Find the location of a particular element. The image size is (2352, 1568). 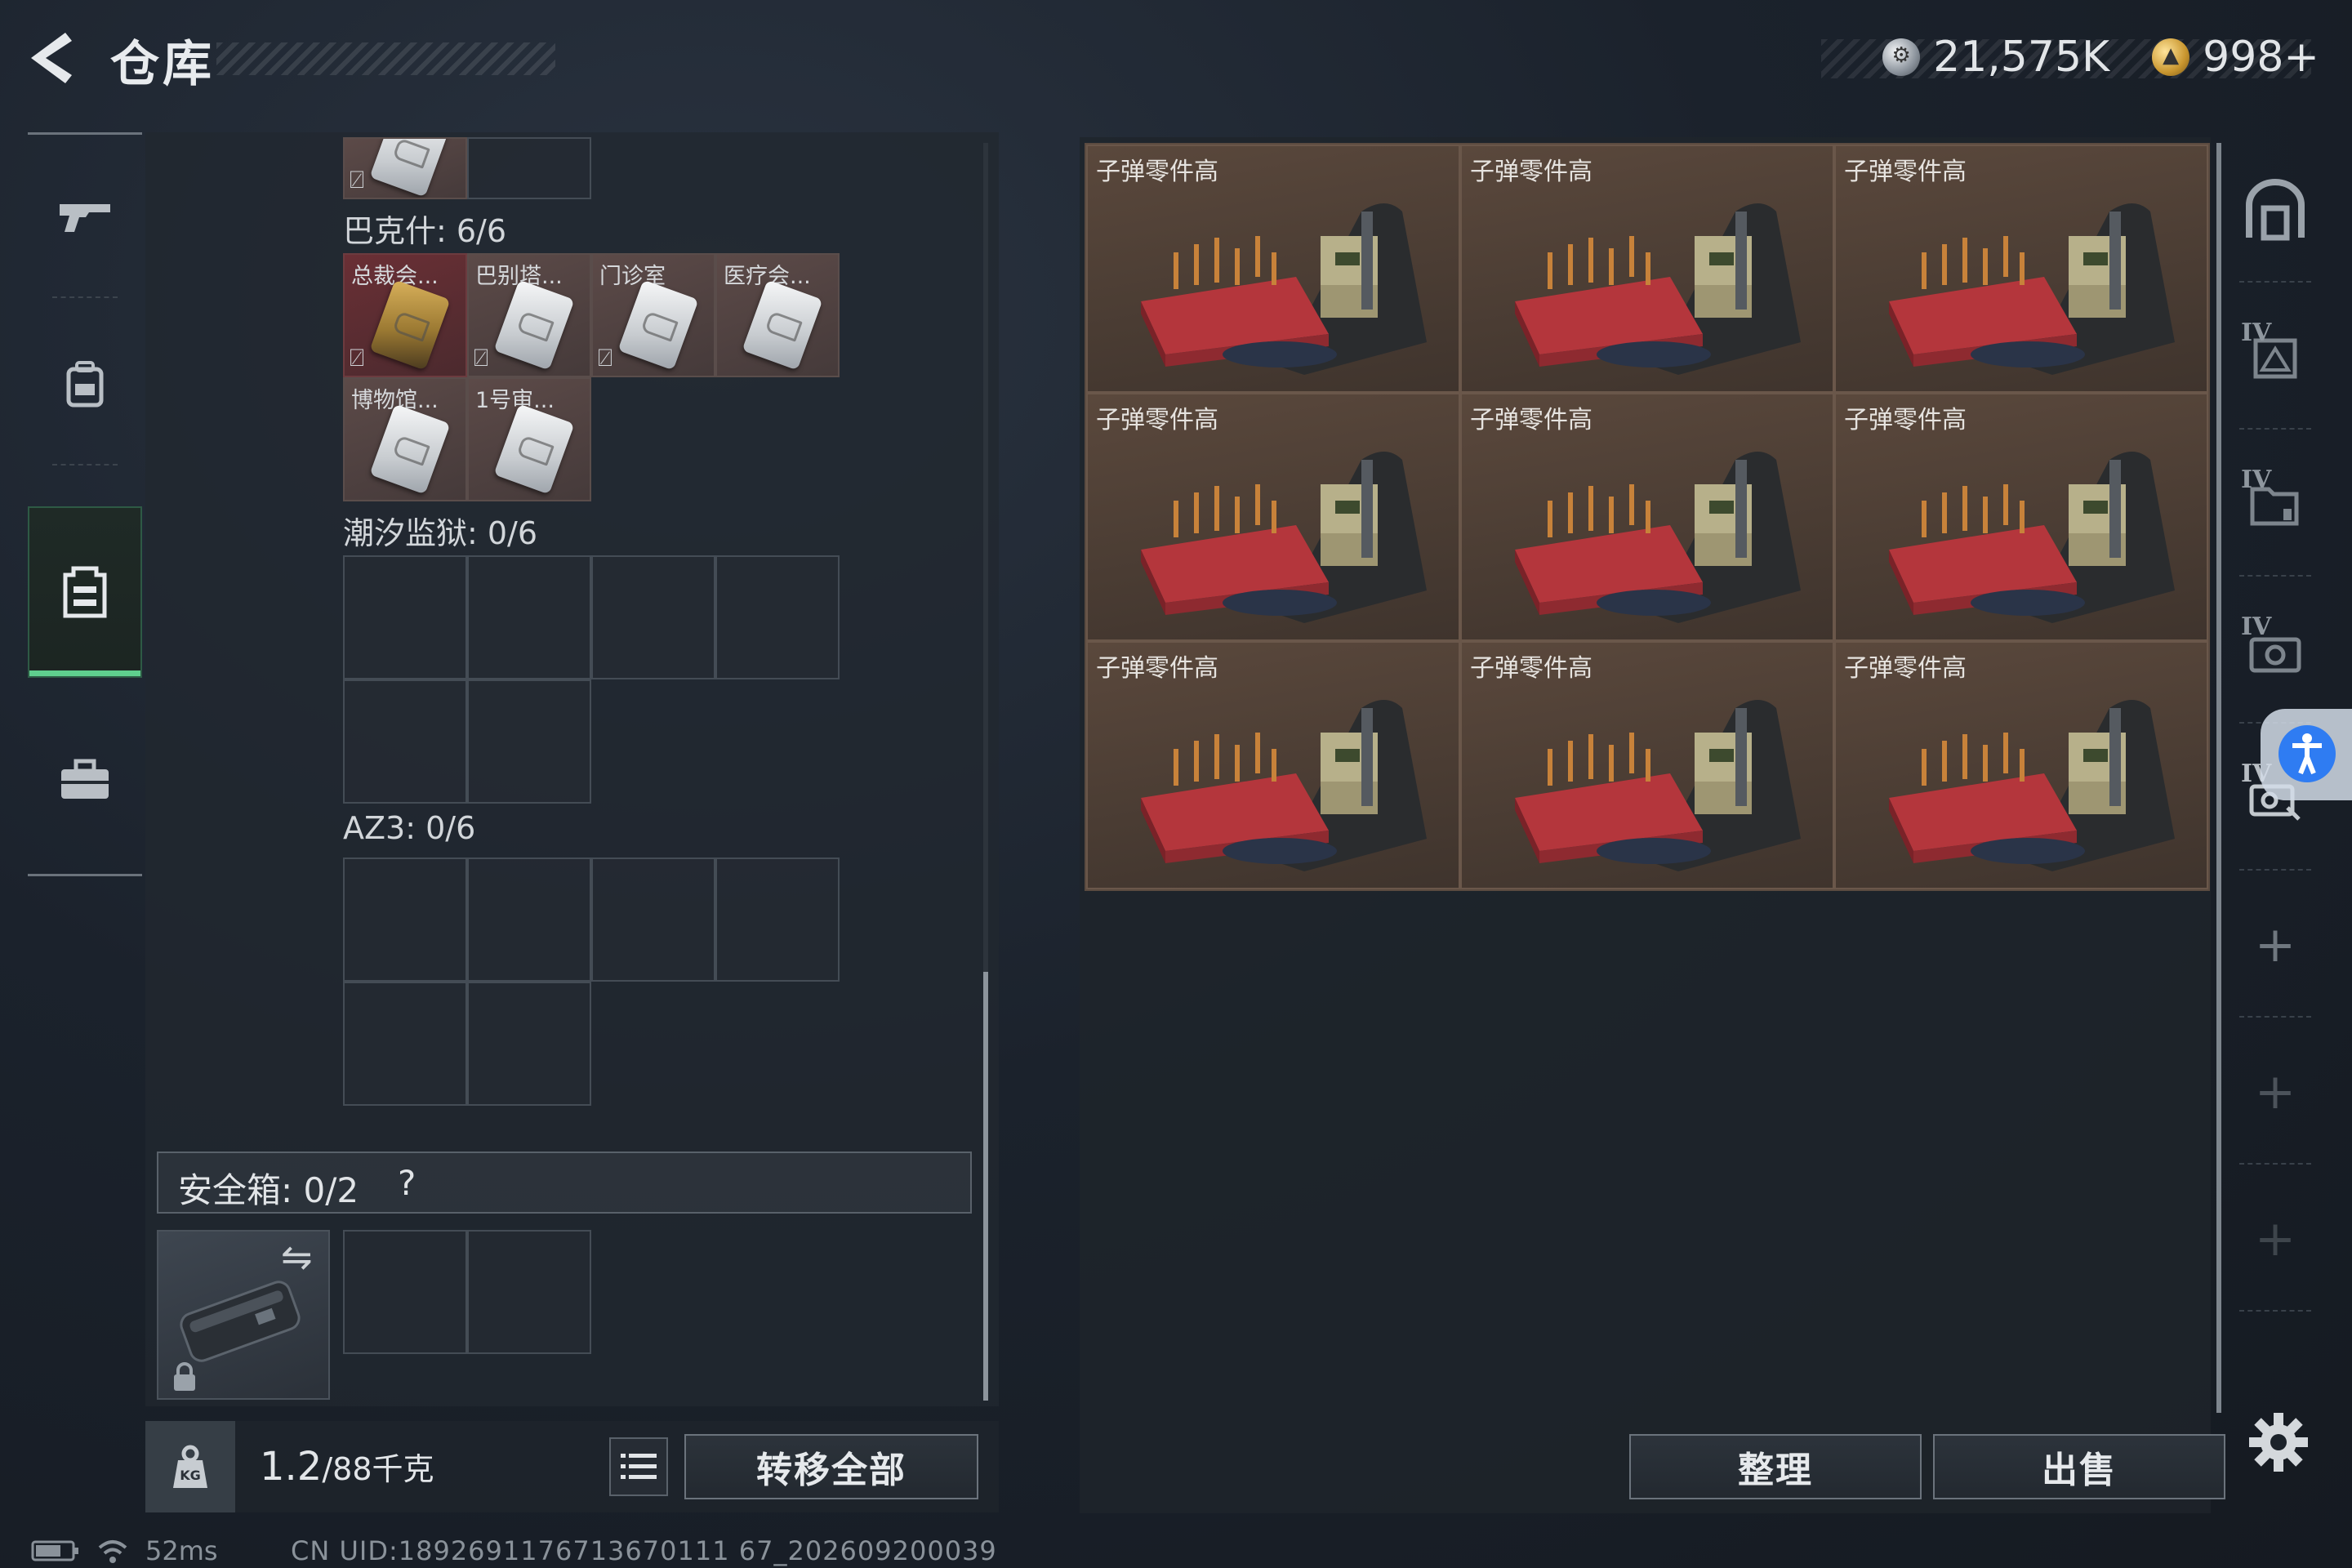

briefcase-icon is located at coordinates (85, 779).